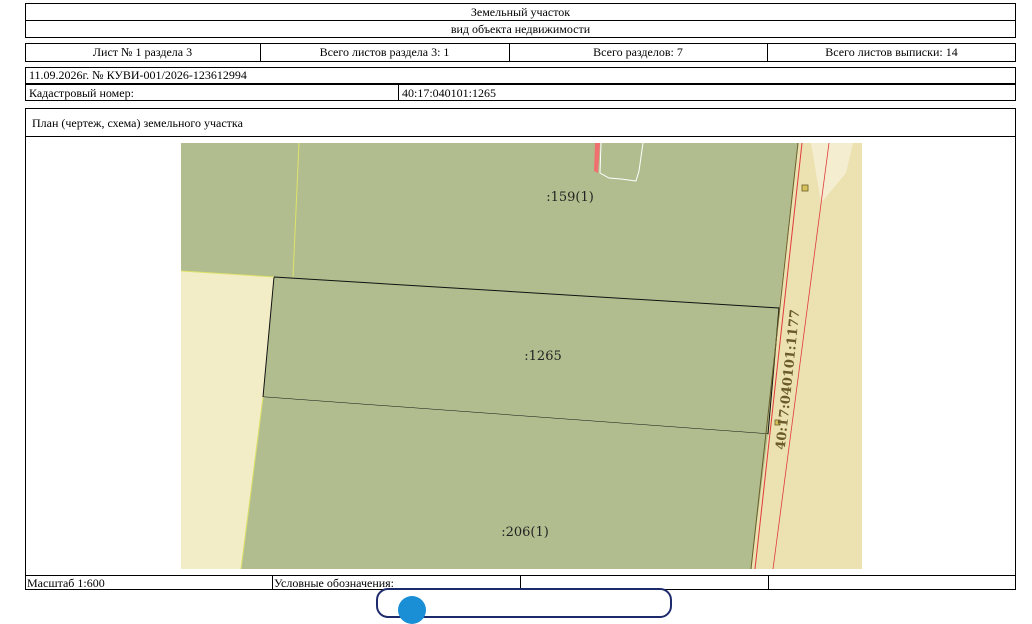 The image size is (1032, 624). I want to click on sections-total: Всего разделов: 7, so click(638, 52).